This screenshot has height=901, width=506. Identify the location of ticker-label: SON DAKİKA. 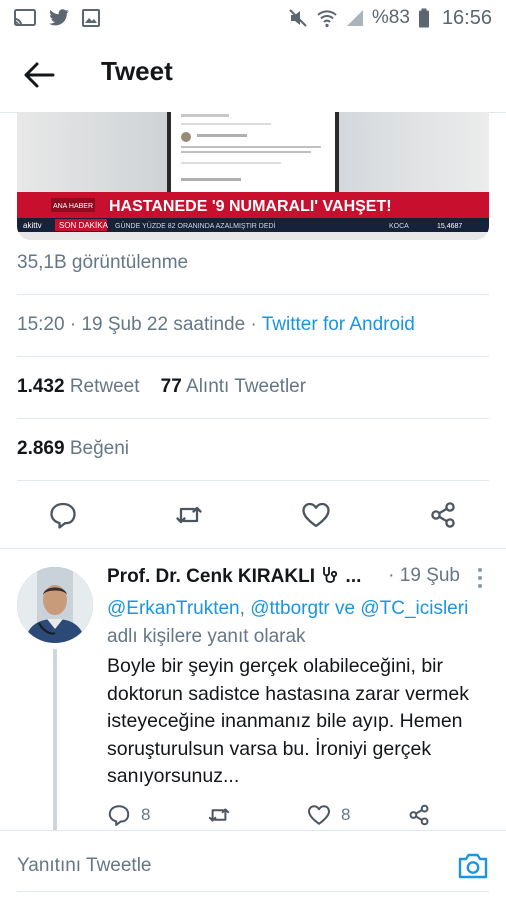
(84, 225).